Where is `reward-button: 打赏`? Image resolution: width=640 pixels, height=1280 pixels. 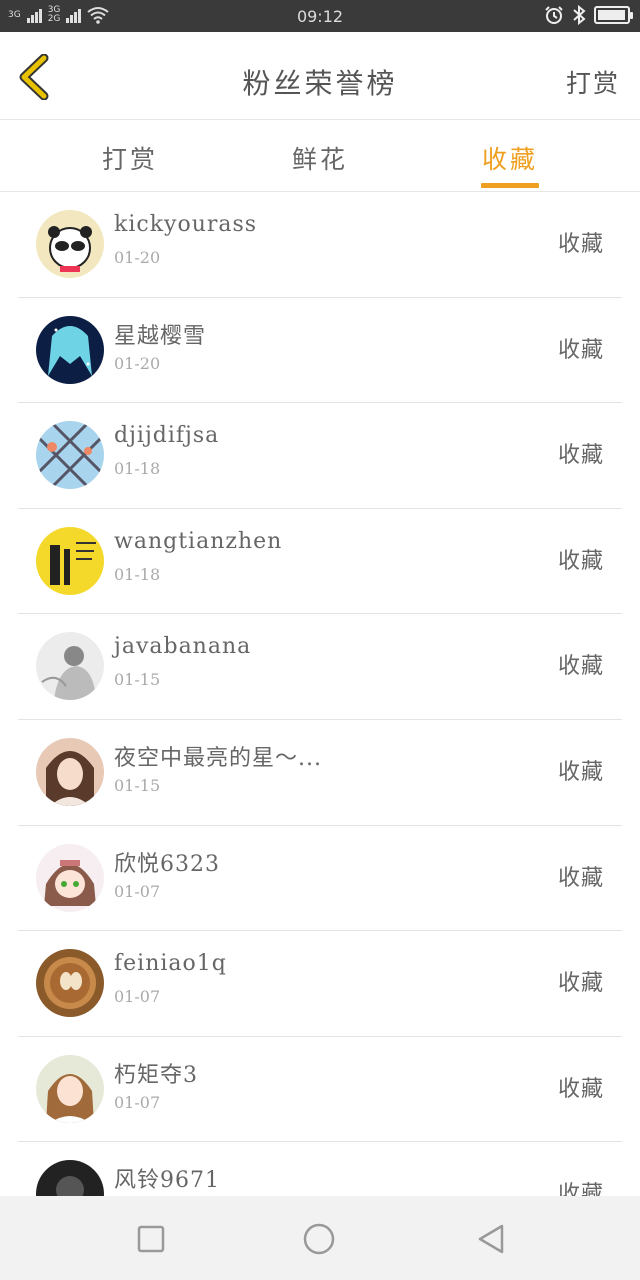
reward-button: 打赏 is located at coordinates (593, 82).